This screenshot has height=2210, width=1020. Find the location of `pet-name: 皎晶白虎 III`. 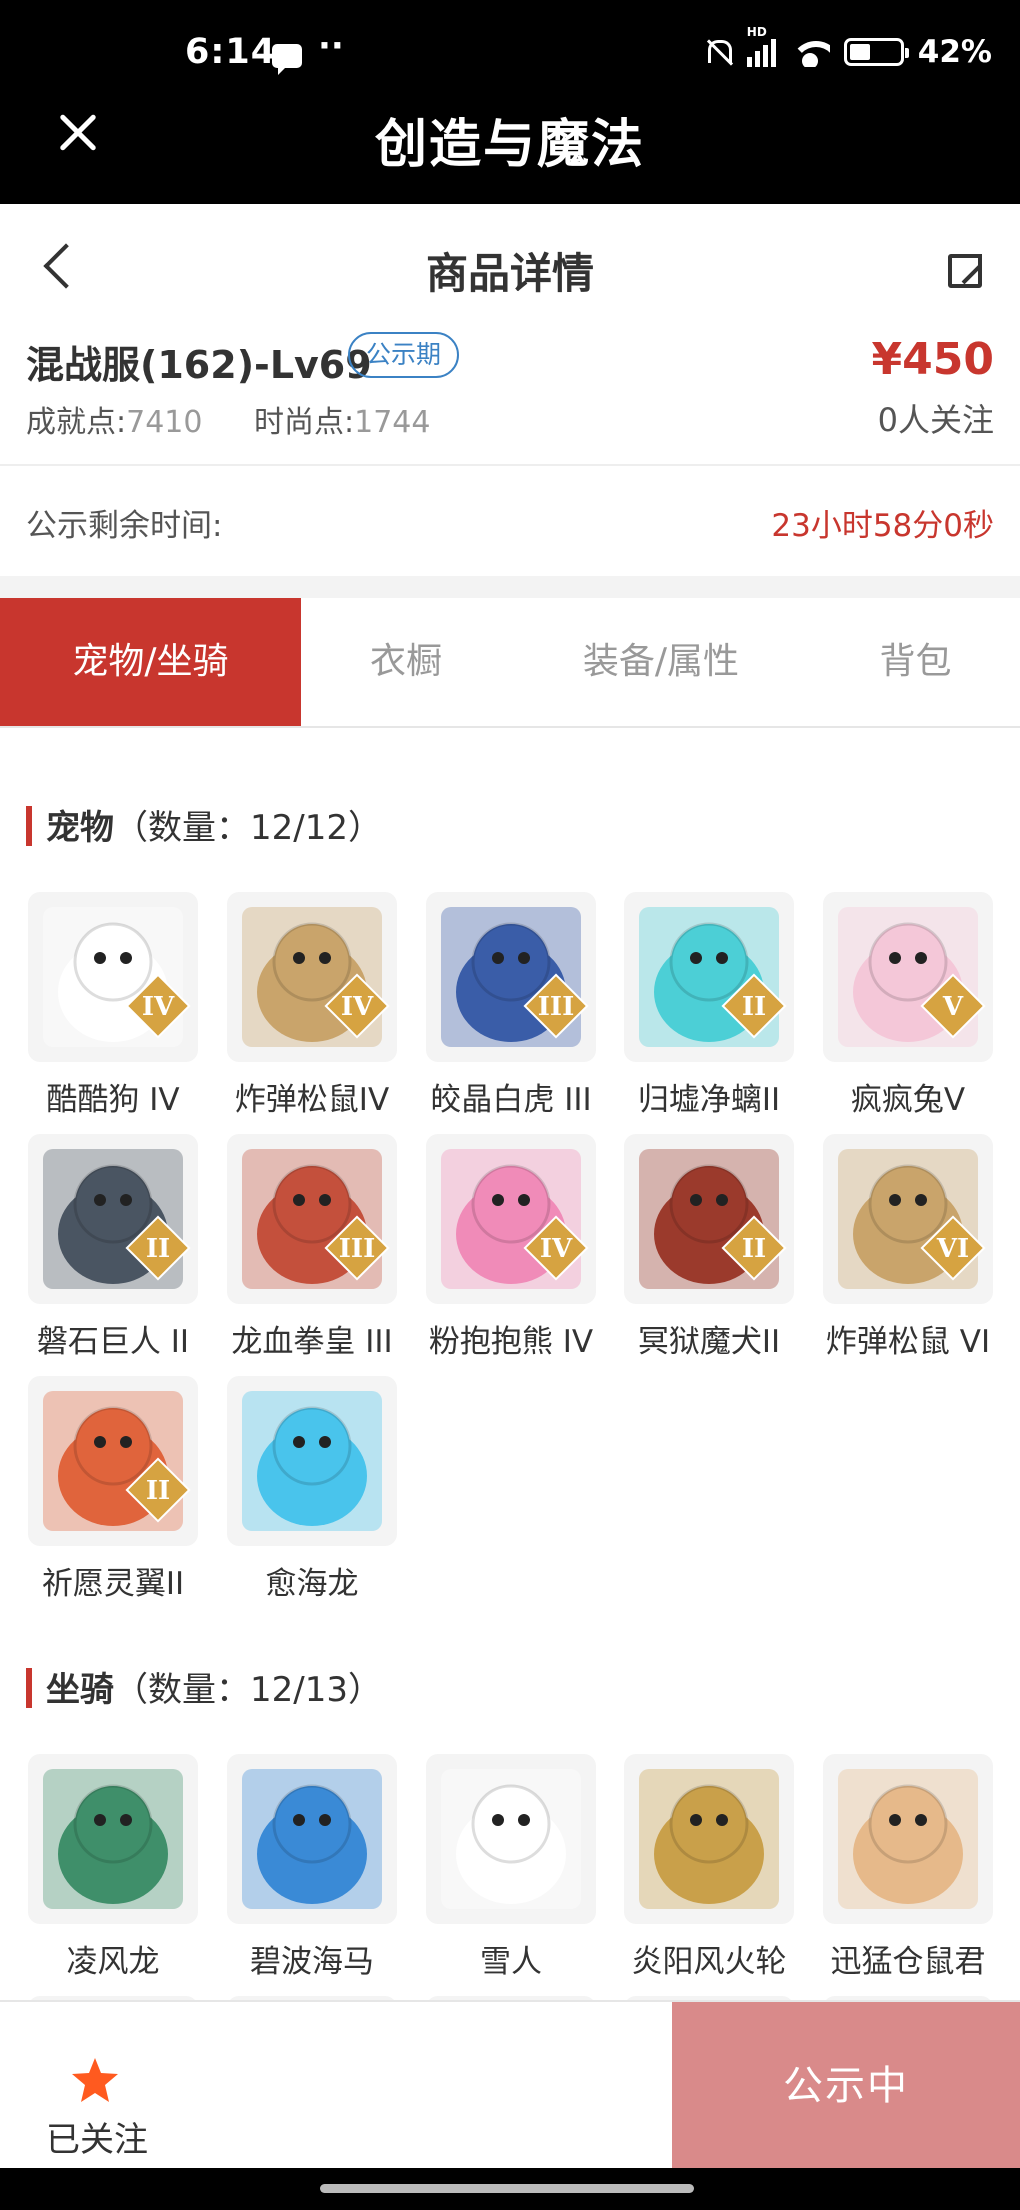

pet-name: 皎晶白虎 III is located at coordinates (511, 1100).